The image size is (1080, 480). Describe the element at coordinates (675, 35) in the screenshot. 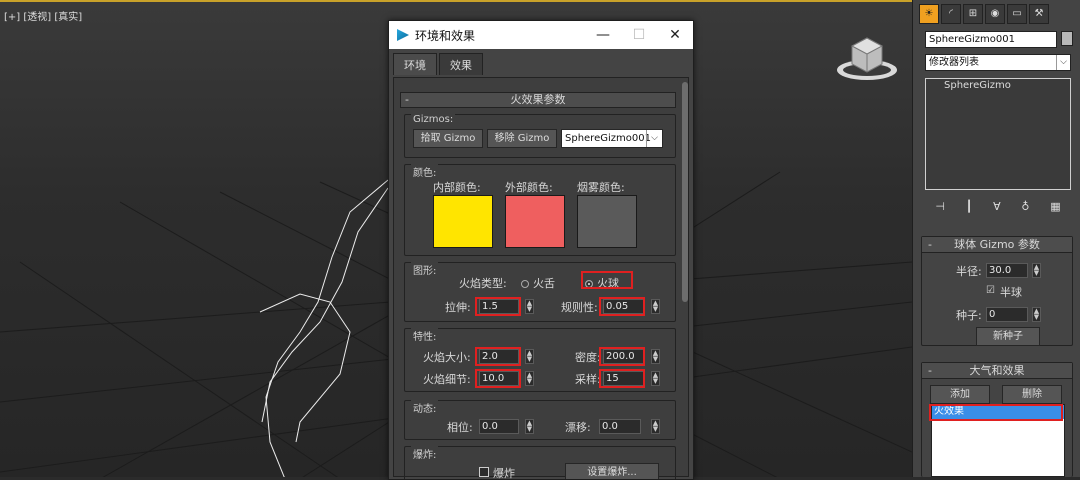

I see `close-button: ✕` at that location.